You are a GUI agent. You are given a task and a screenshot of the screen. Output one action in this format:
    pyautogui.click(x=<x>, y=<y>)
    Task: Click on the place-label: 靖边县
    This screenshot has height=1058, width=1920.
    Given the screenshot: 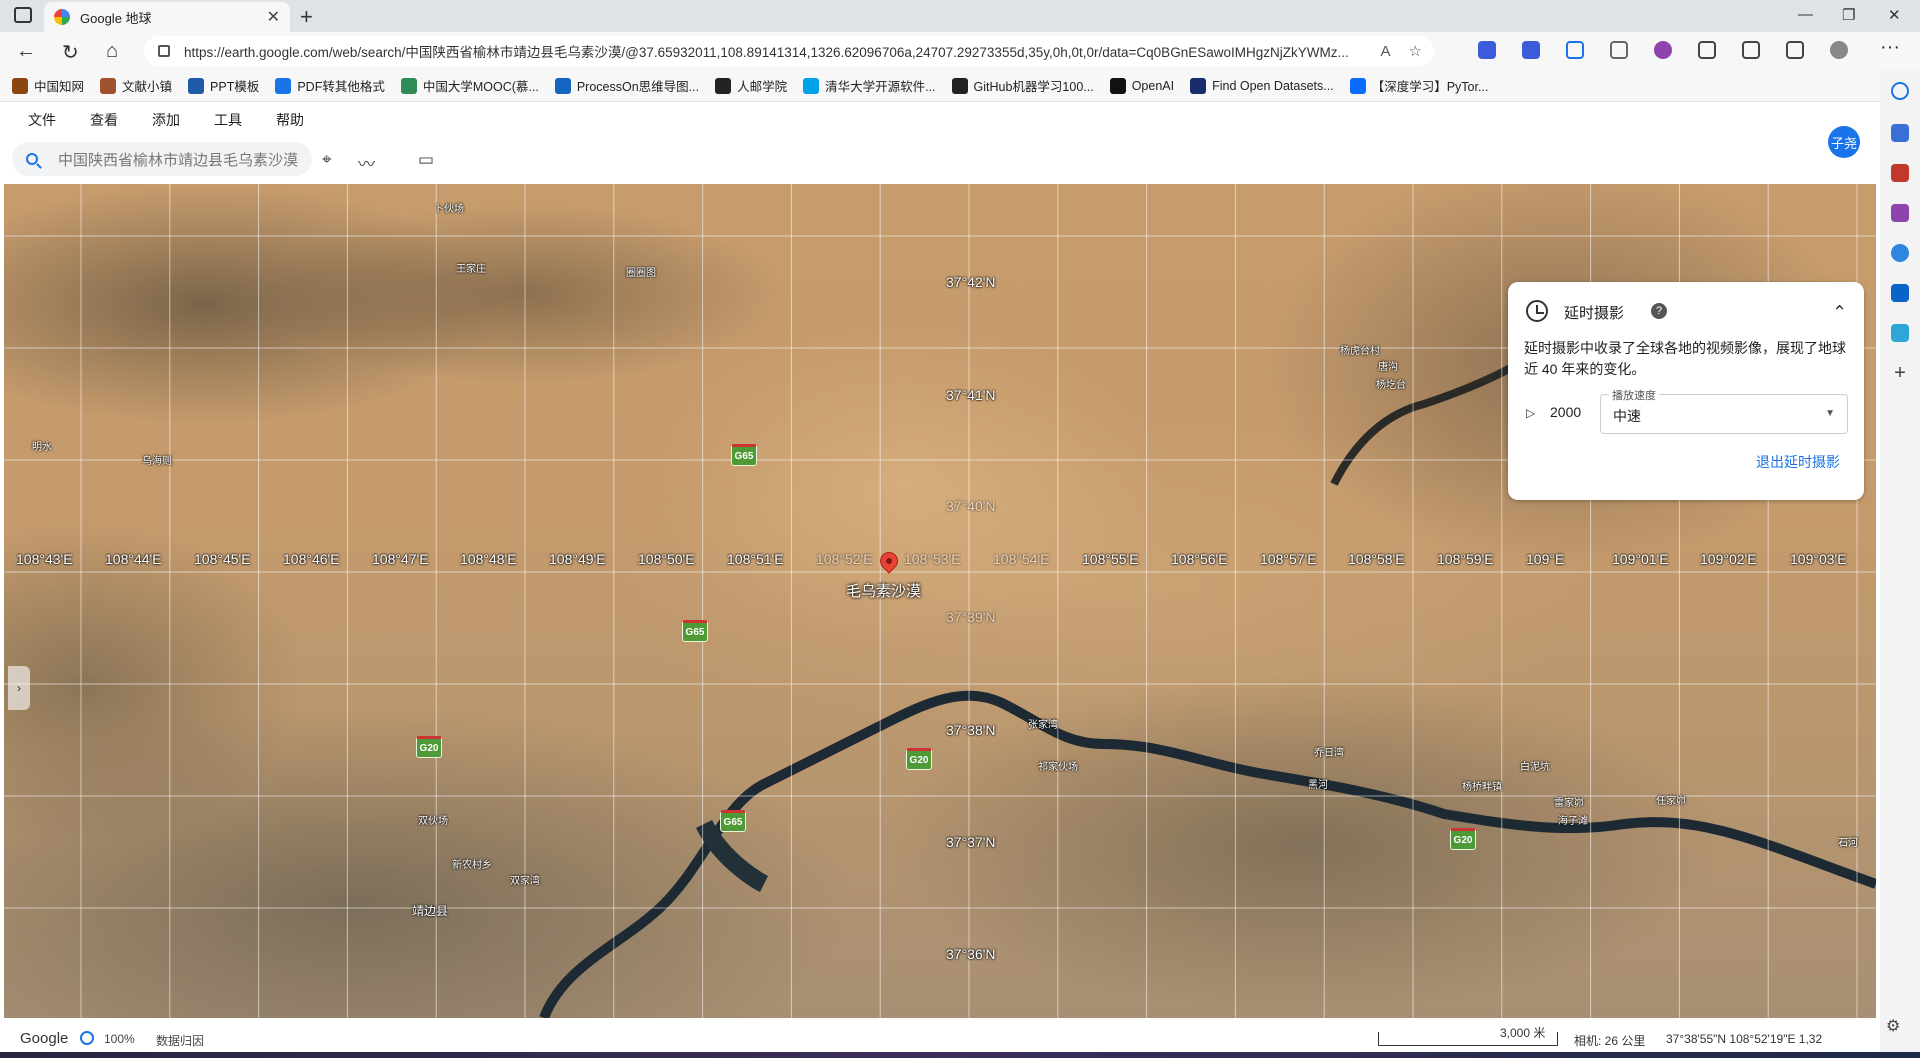 What is the action you would take?
    pyautogui.click(x=430, y=910)
    